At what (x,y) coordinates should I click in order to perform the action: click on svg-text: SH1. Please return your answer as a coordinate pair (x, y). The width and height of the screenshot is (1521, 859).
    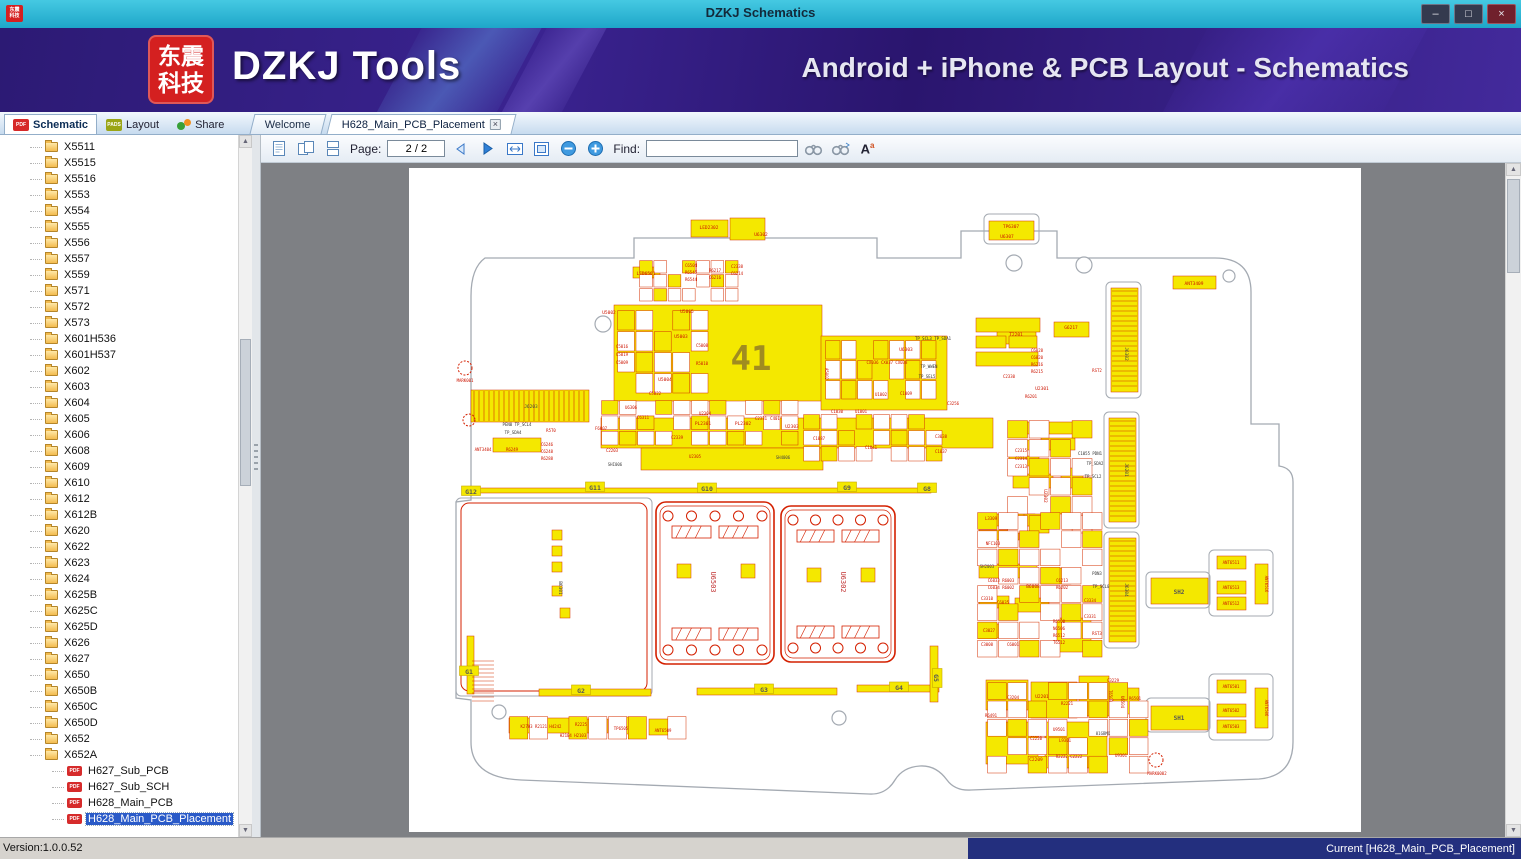
    Looking at the image, I should click on (1179, 718).